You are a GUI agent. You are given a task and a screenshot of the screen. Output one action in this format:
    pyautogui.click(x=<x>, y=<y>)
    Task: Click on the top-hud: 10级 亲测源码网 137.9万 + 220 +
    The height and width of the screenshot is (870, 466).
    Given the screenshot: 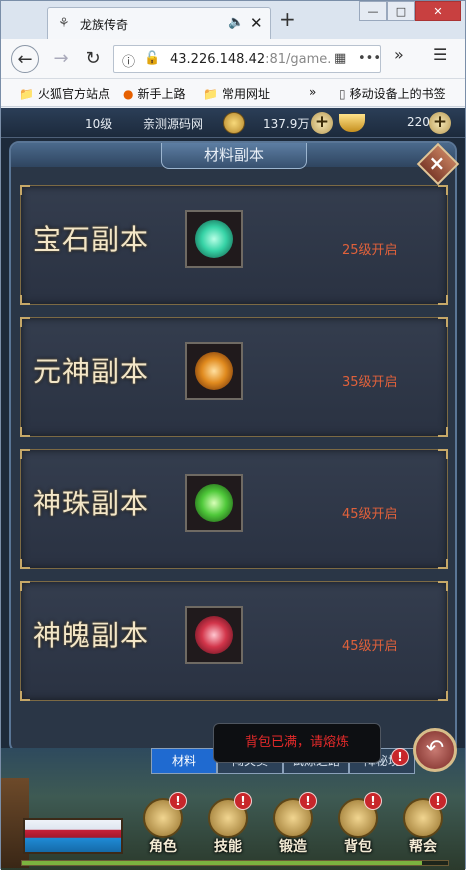 What is the action you would take?
    pyautogui.click(x=233, y=123)
    